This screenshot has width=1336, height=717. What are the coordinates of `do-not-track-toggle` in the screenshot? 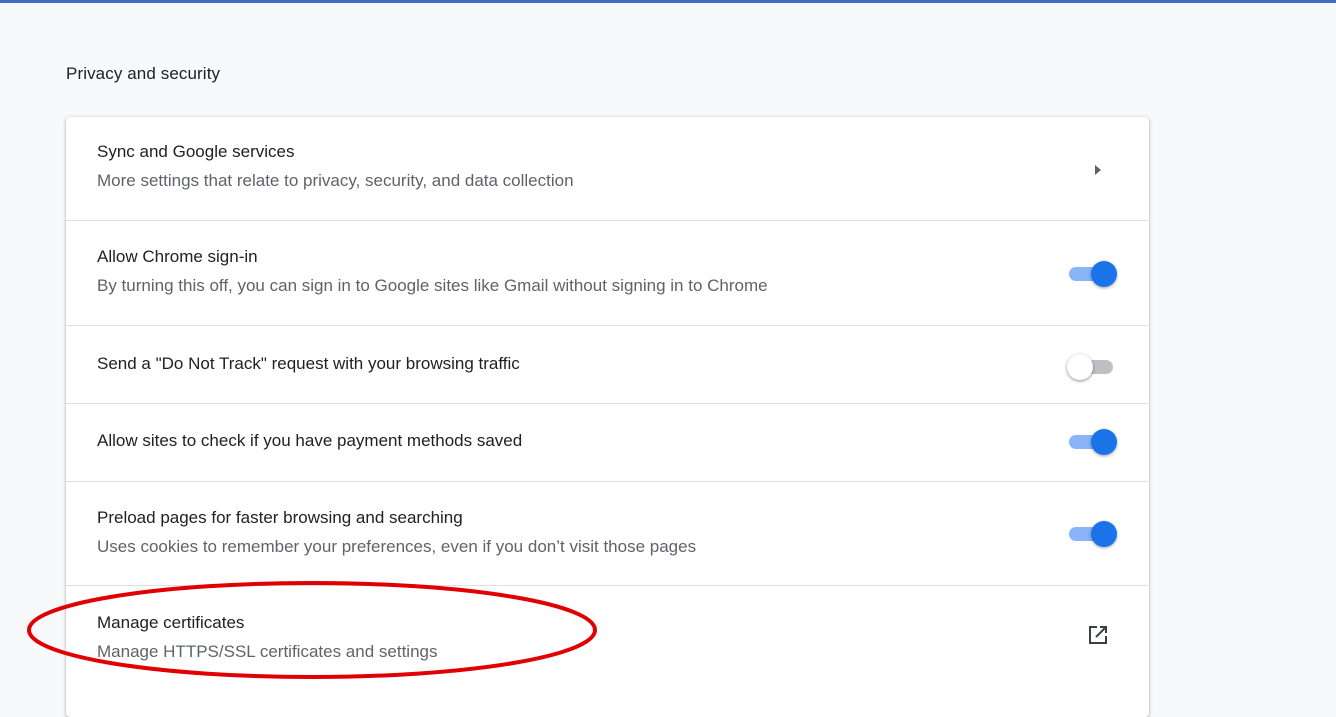 It's located at (1092, 367).